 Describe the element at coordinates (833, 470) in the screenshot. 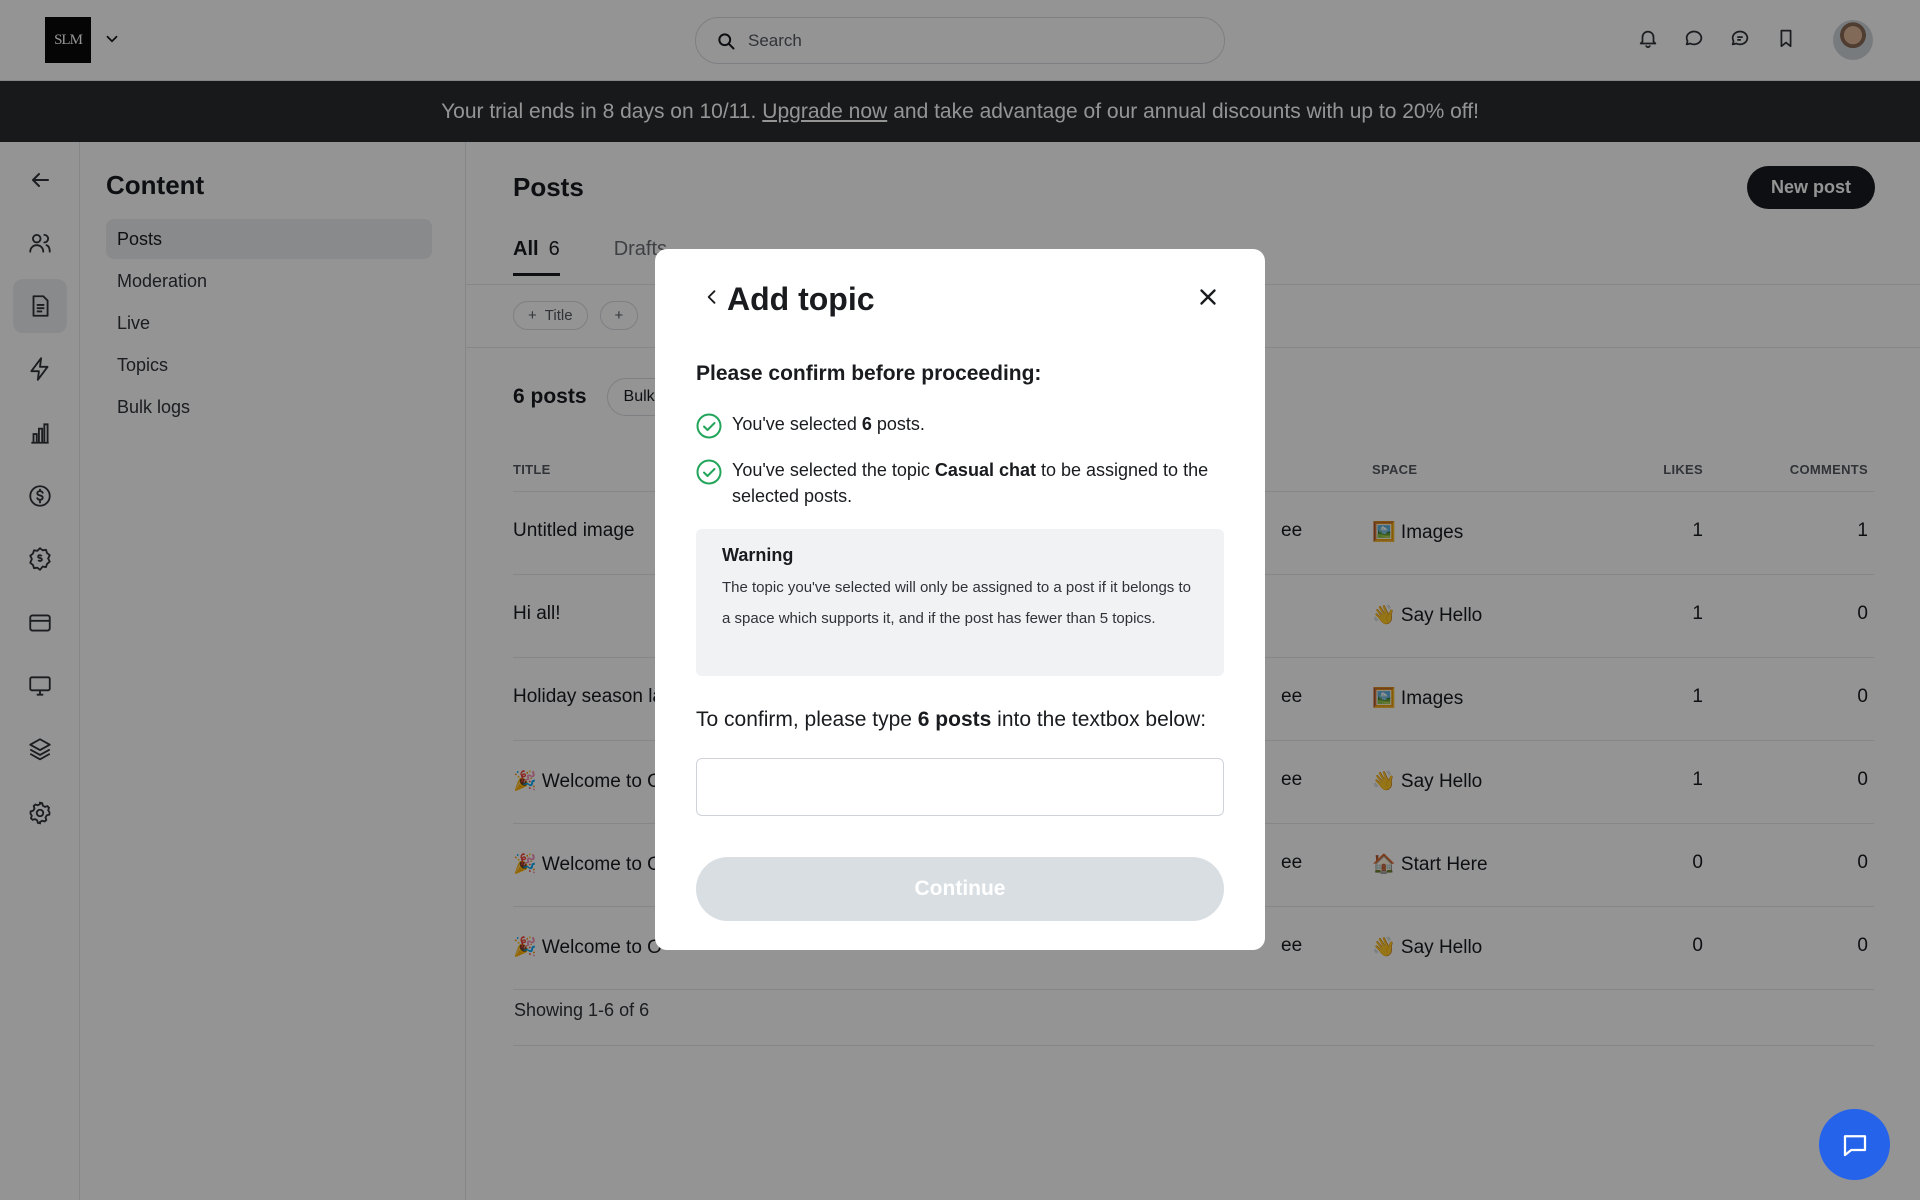

I see `check2-text: You've selected the topic` at that location.